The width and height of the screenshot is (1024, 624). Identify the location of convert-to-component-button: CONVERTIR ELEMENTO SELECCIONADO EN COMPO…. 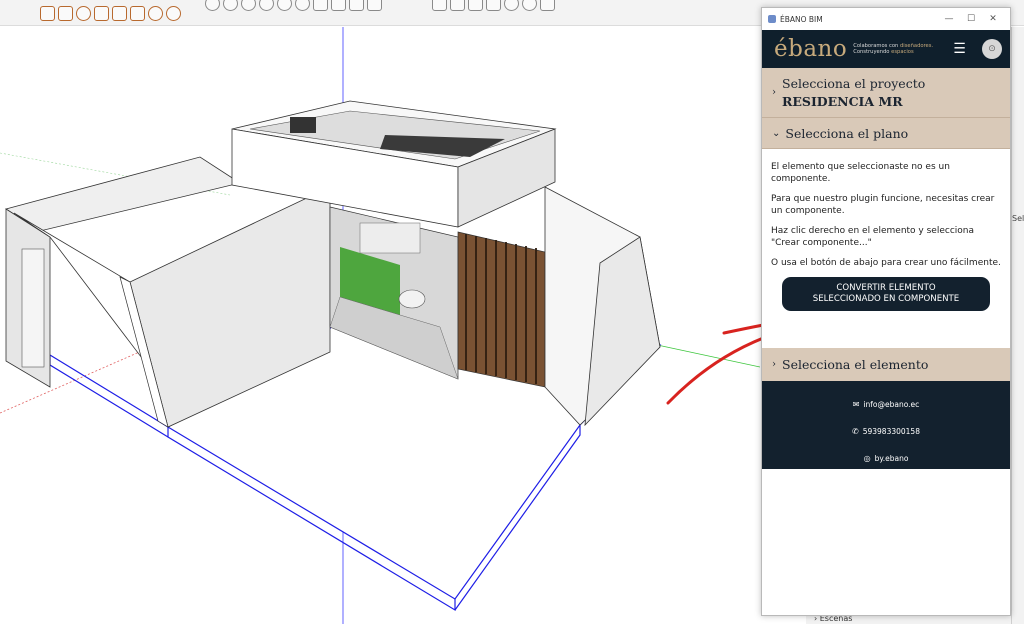
(886, 294).